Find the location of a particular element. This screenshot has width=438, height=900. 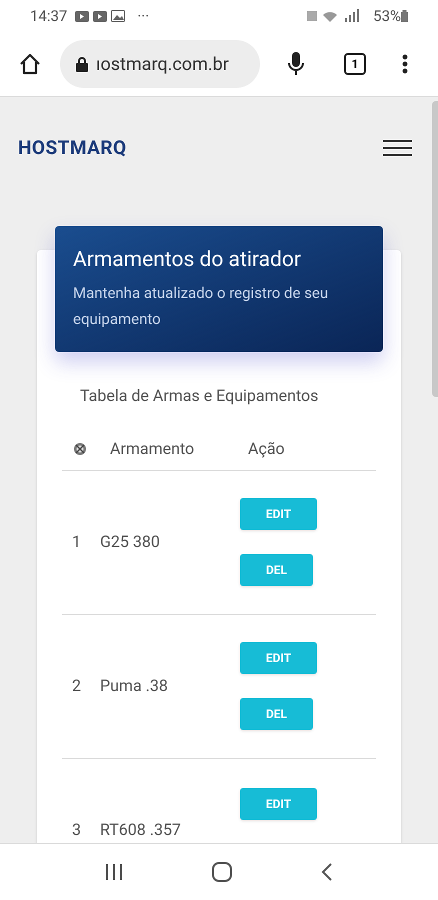

home-button-icon is located at coordinates (222, 872).